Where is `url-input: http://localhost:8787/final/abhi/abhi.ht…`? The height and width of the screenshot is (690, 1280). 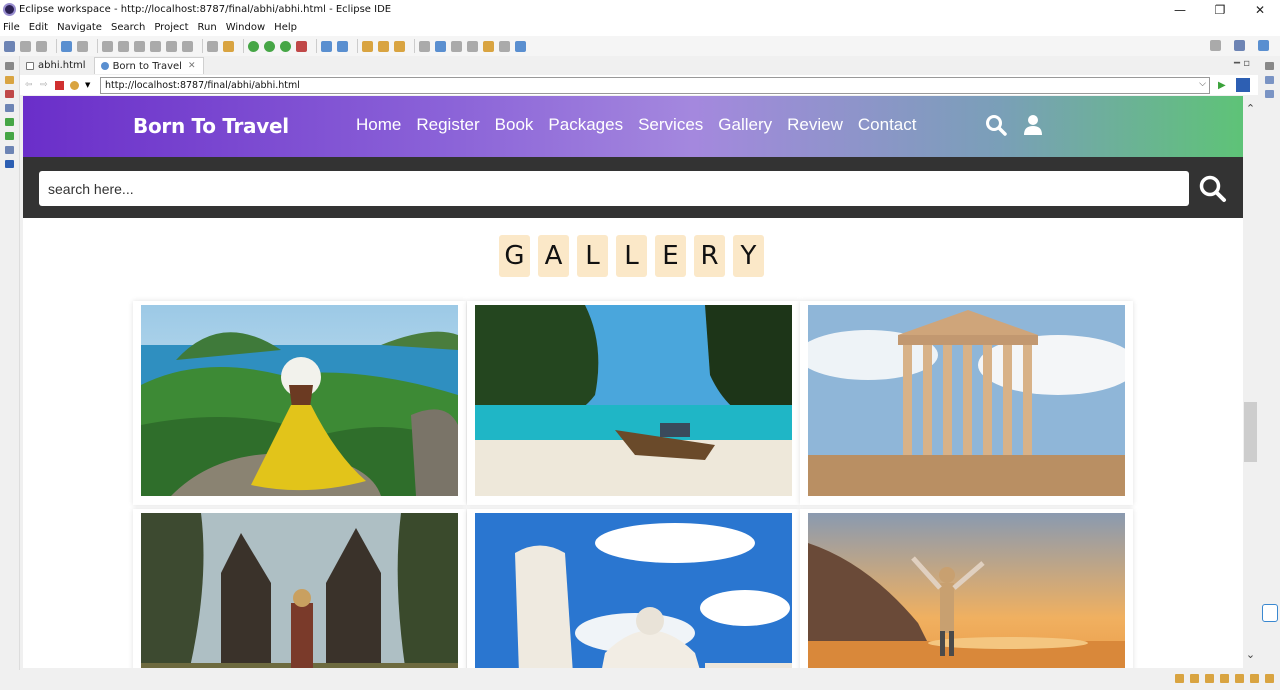
url-input: http://localhost:8787/final/abhi/abhi.ht… is located at coordinates (655, 85).